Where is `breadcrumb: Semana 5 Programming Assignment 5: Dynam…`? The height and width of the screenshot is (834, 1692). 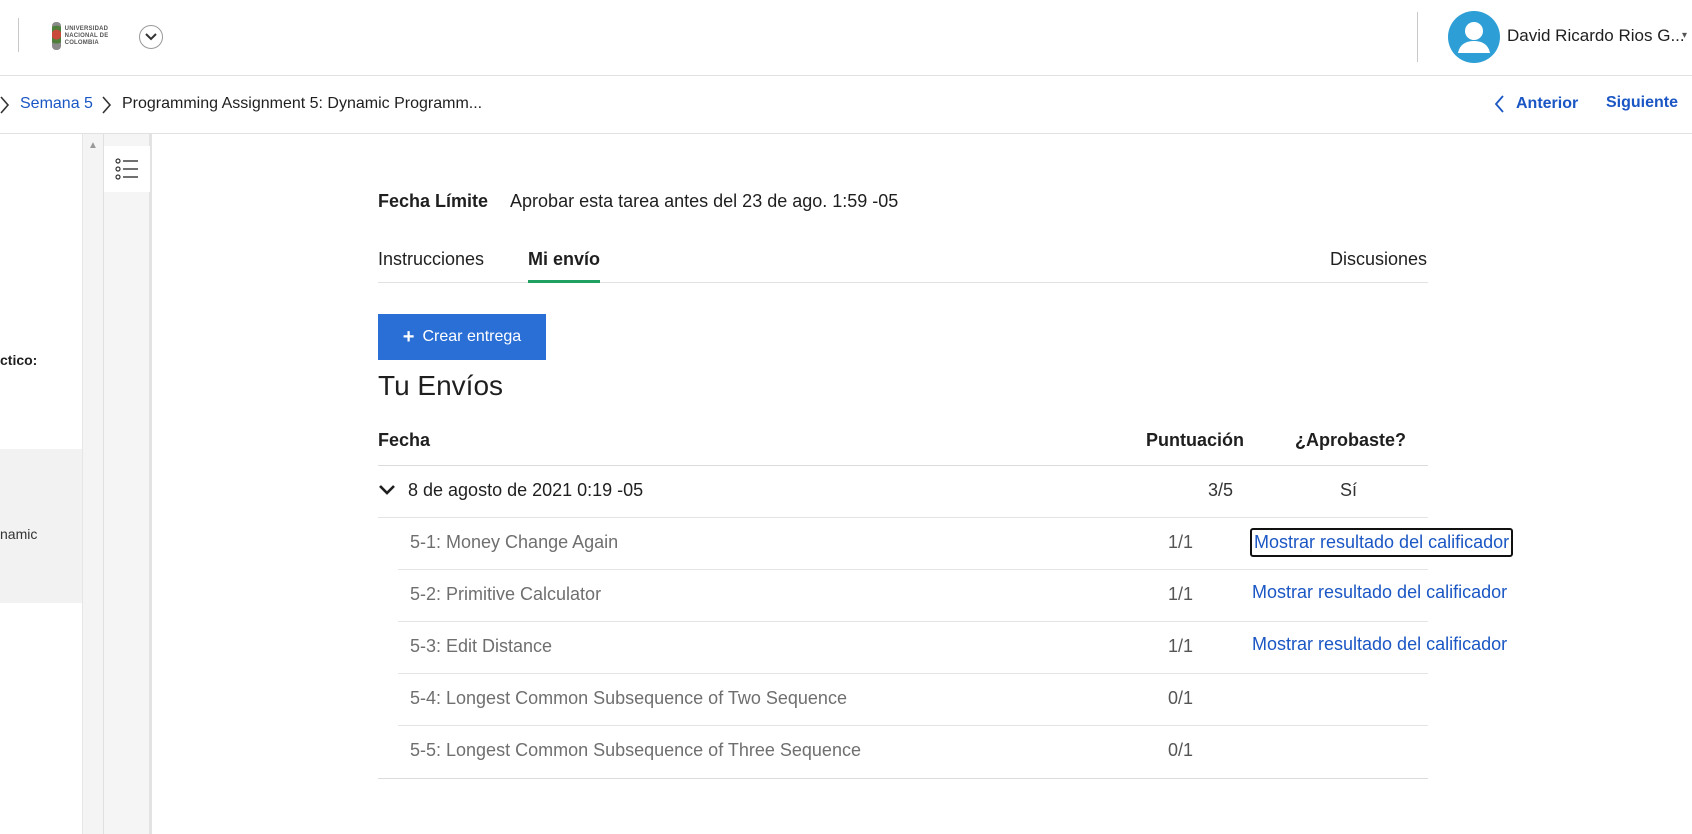
breadcrumb: Semana 5 Programming Assignment 5: Dynam… is located at coordinates (846, 105).